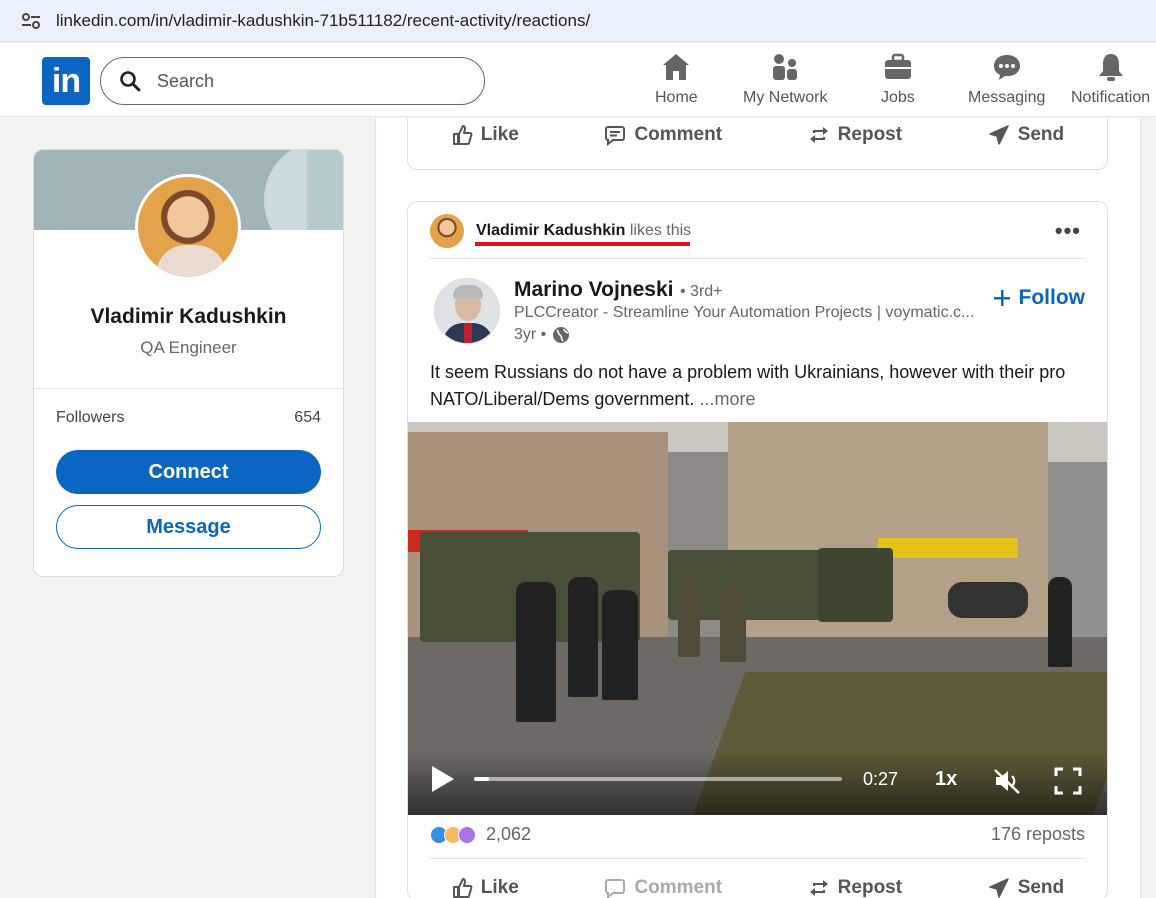 Image resolution: width=1156 pixels, height=898 pixels. I want to click on nav-notifications: Notification, so click(1110, 81).